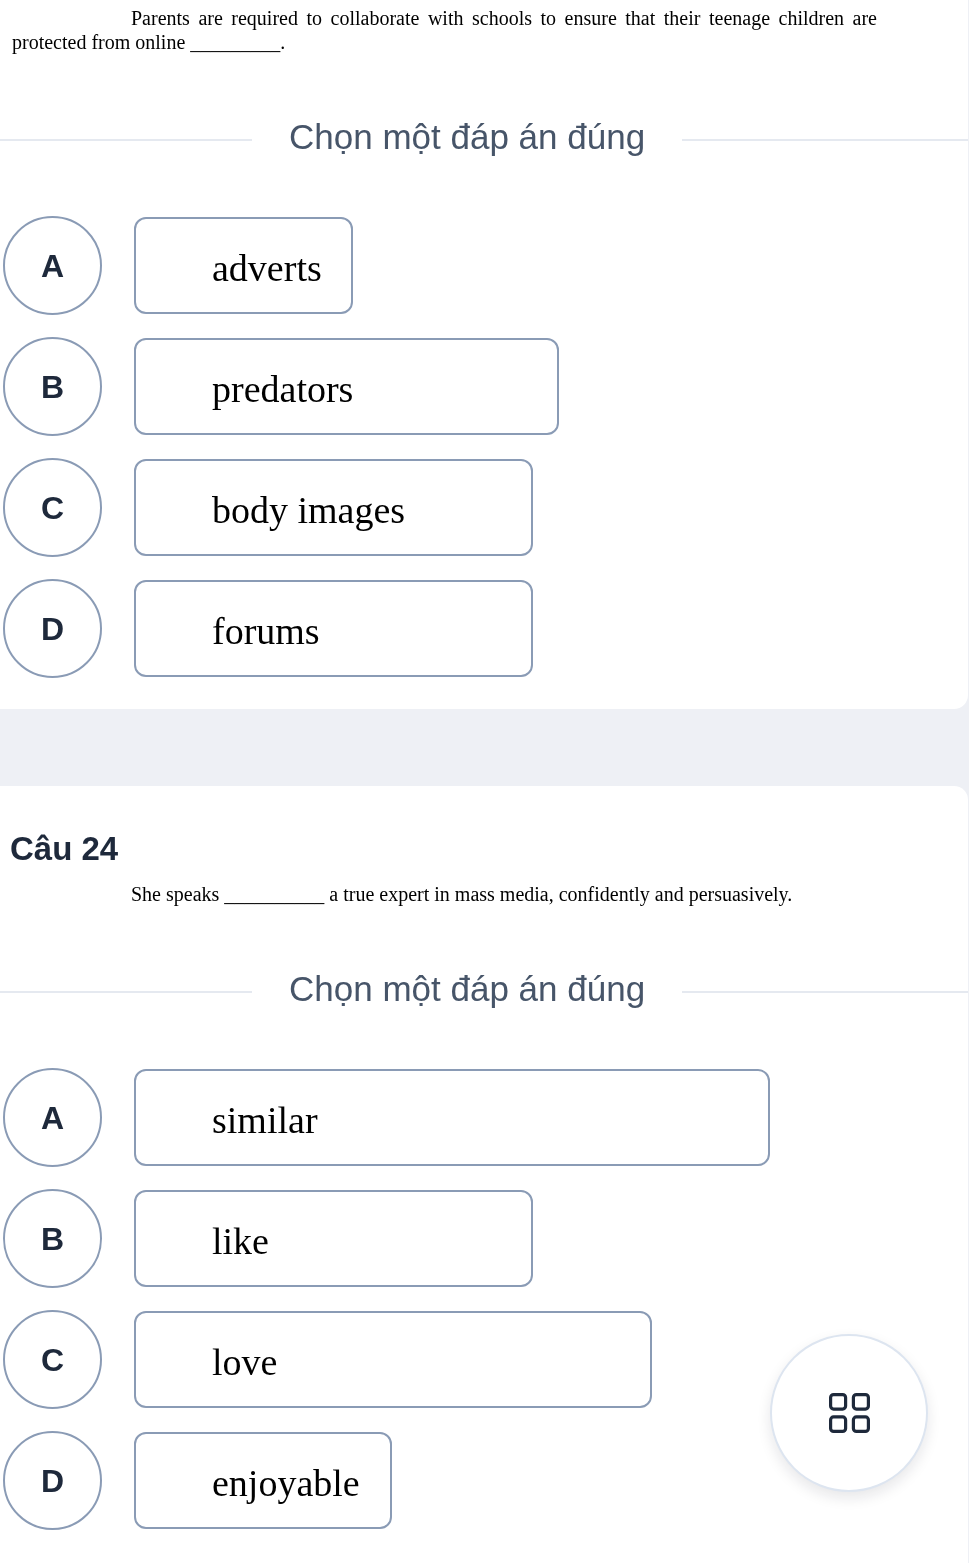  I want to click on answer-option: predators, so click(346, 386).